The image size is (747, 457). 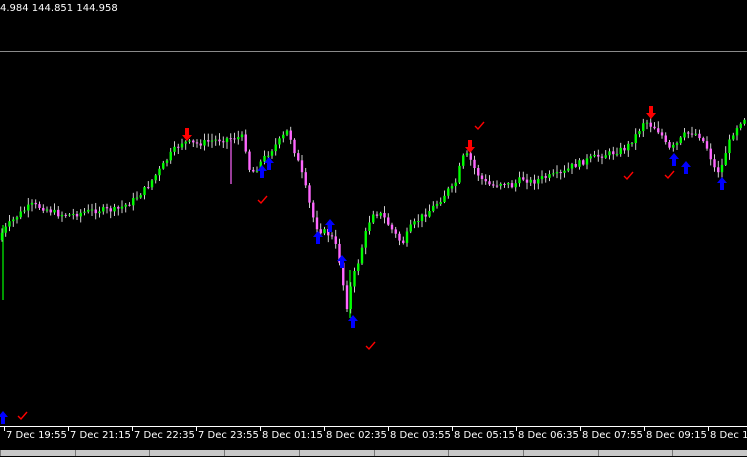 I want to click on time-tick-label: 8 Dec 02:35, so click(x=356, y=435).